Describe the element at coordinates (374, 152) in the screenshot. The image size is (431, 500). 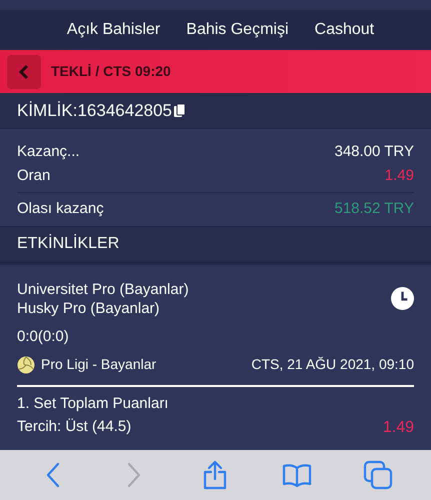
I see `summary-value: 348.00 TRY` at that location.